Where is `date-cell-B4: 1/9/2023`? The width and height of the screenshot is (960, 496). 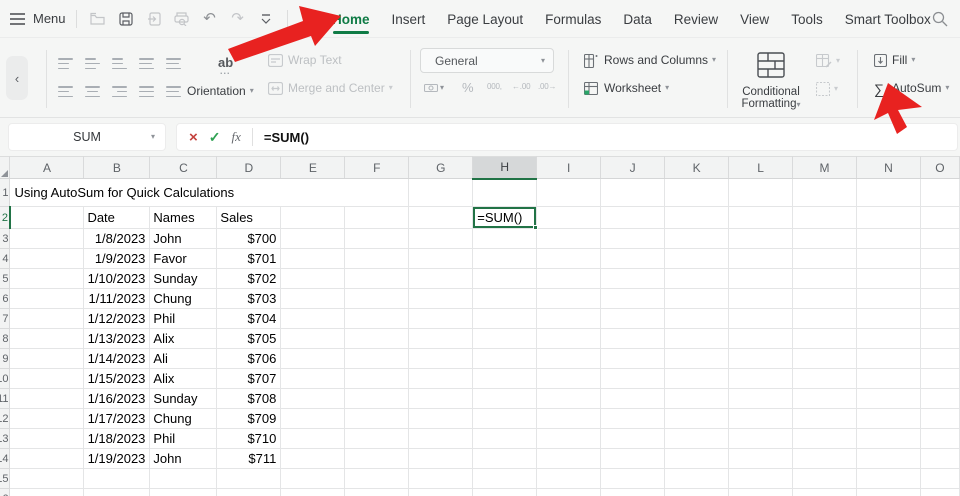 date-cell-B4: 1/9/2023 is located at coordinates (117, 258).